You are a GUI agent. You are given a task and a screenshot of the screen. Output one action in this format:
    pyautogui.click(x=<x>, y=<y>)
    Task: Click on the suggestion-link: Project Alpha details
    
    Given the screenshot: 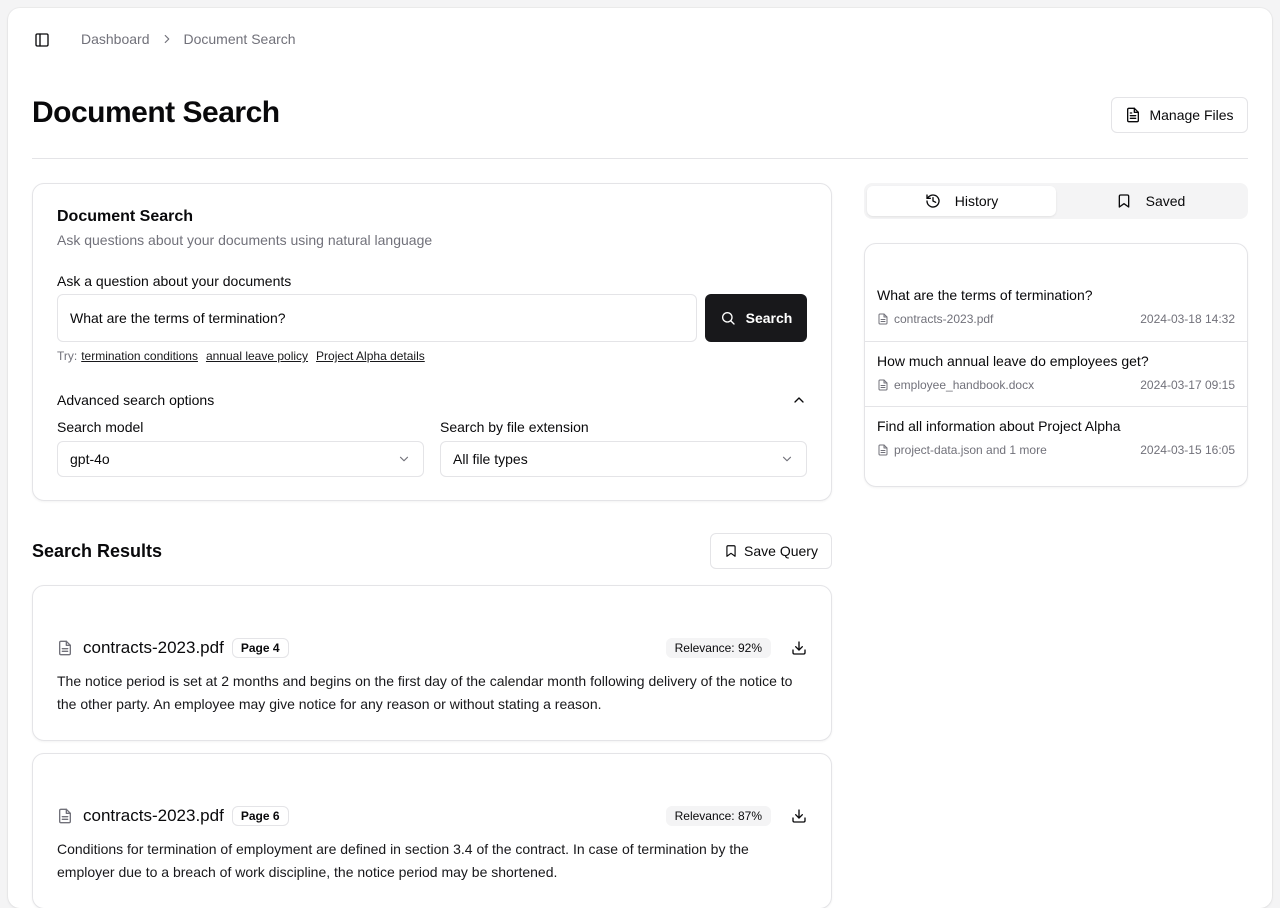 What is the action you would take?
    pyautogui.click(x=370, y=356)
    